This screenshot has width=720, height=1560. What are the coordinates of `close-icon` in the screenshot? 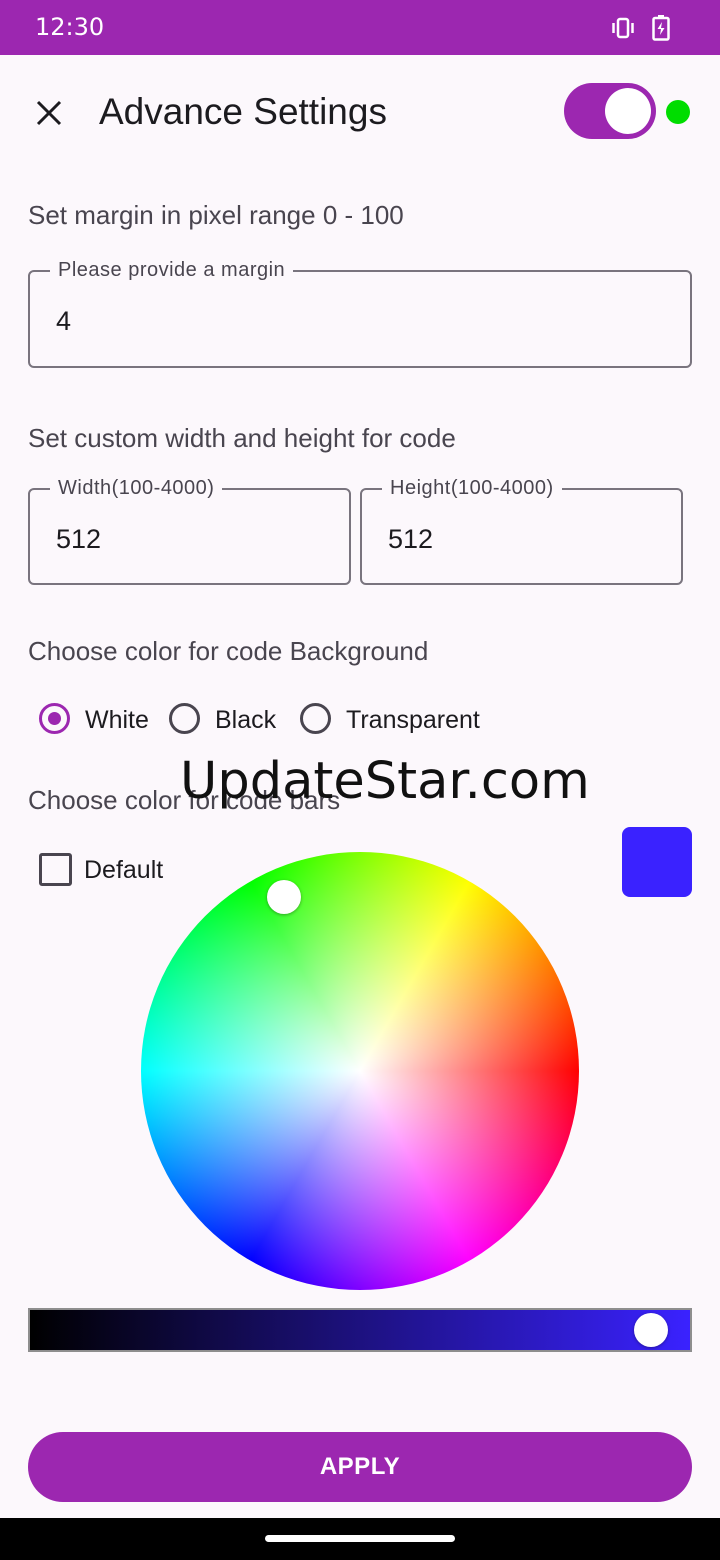 It's located at (49, 113).